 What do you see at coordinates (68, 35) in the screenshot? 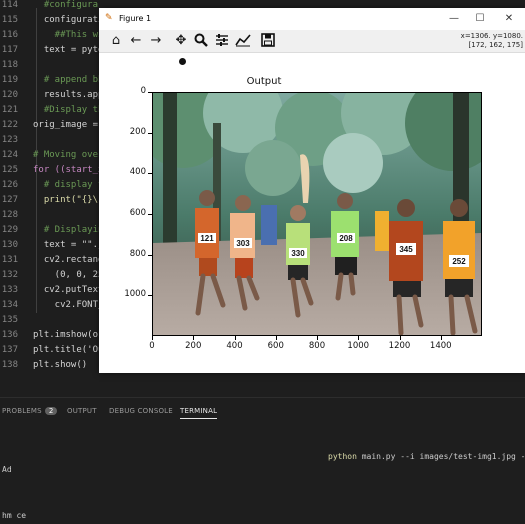
I see `code-text: ##This wi` at bounding box center [68, 35].